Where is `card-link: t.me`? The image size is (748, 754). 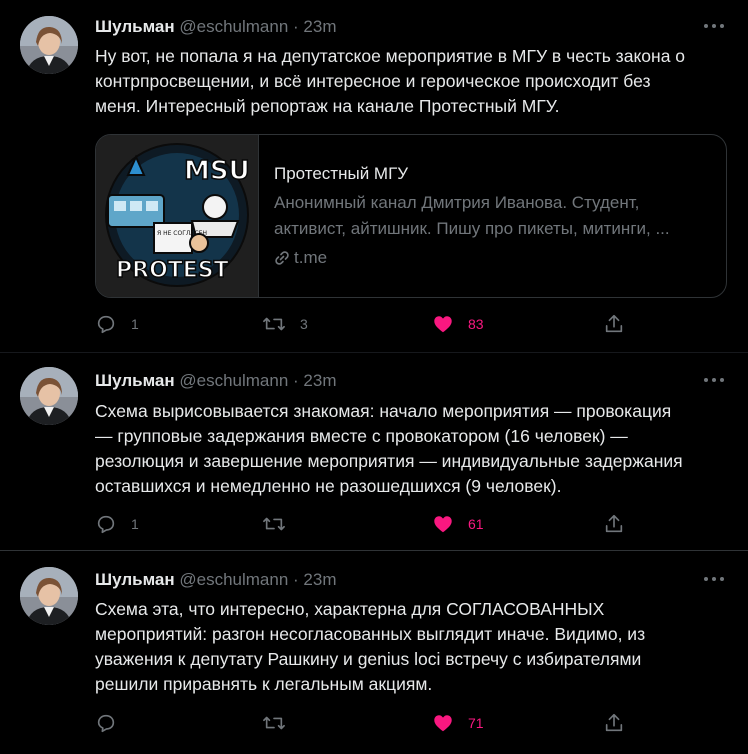
card-link: t.me is located at coordinates (494, 258).